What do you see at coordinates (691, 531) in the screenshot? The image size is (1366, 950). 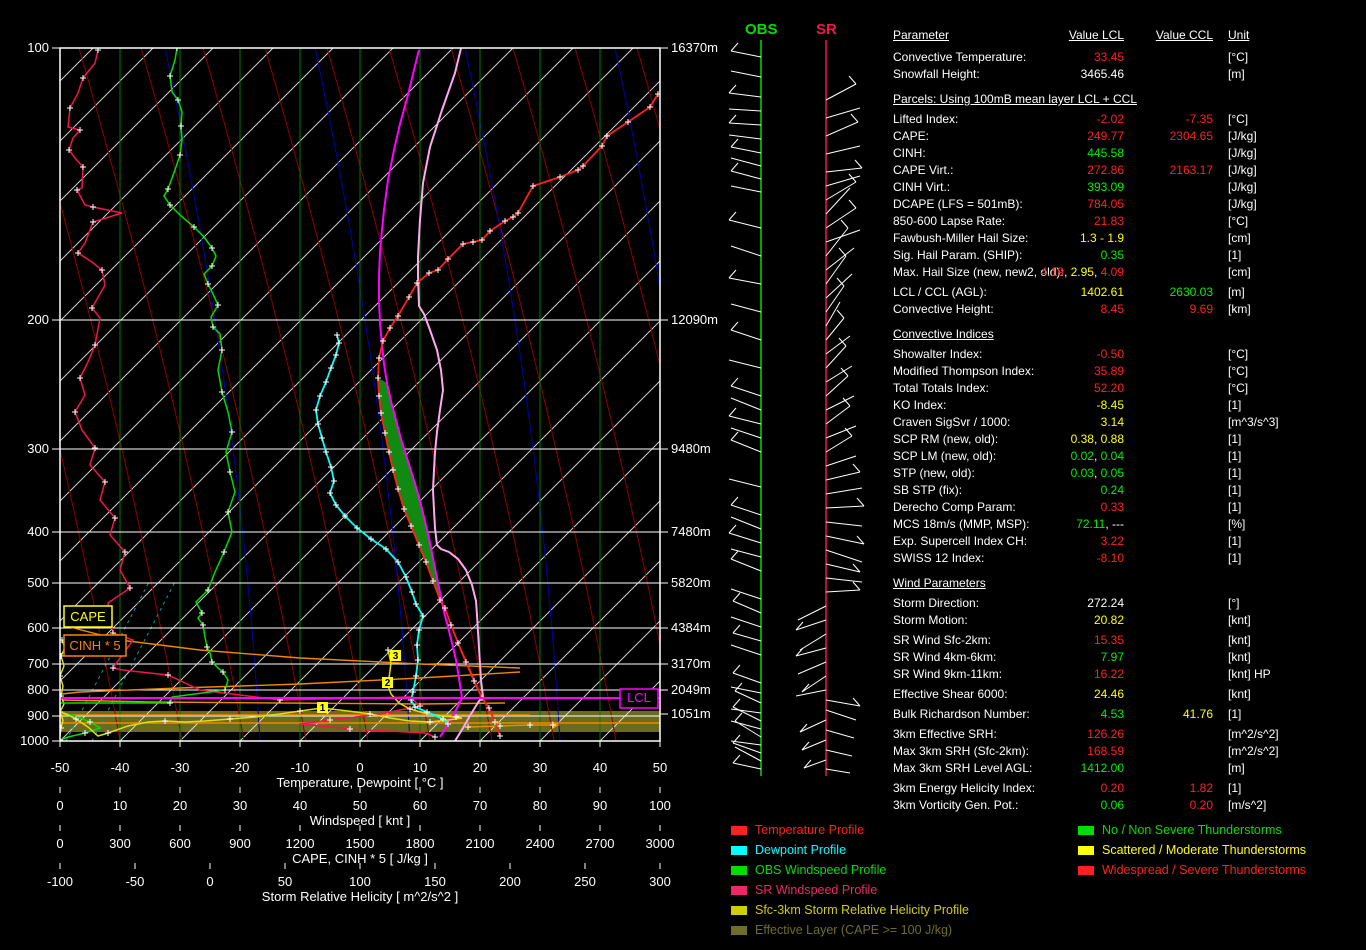 I see `svg-text: 7480m` at bounding box center [691, 531].